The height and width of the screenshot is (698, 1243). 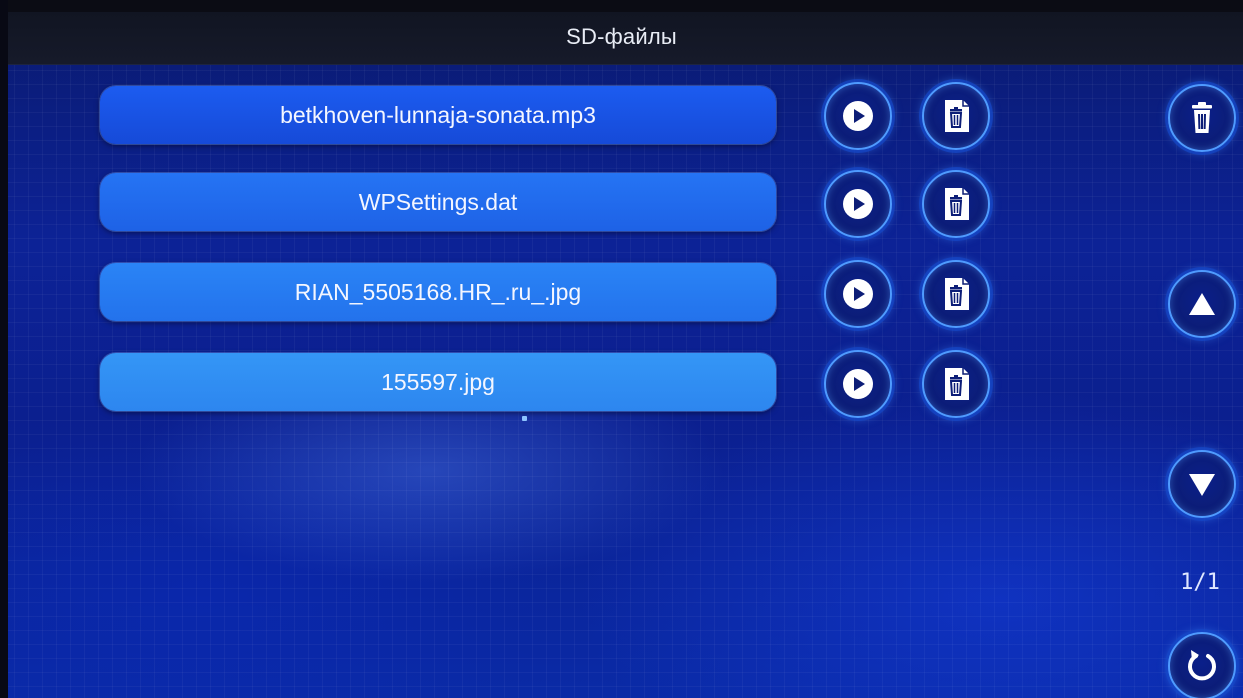 What do you see at coordinates (621, 6) in the screenshot?
I see `device-bezel-top` at bounding box center [621, 6].